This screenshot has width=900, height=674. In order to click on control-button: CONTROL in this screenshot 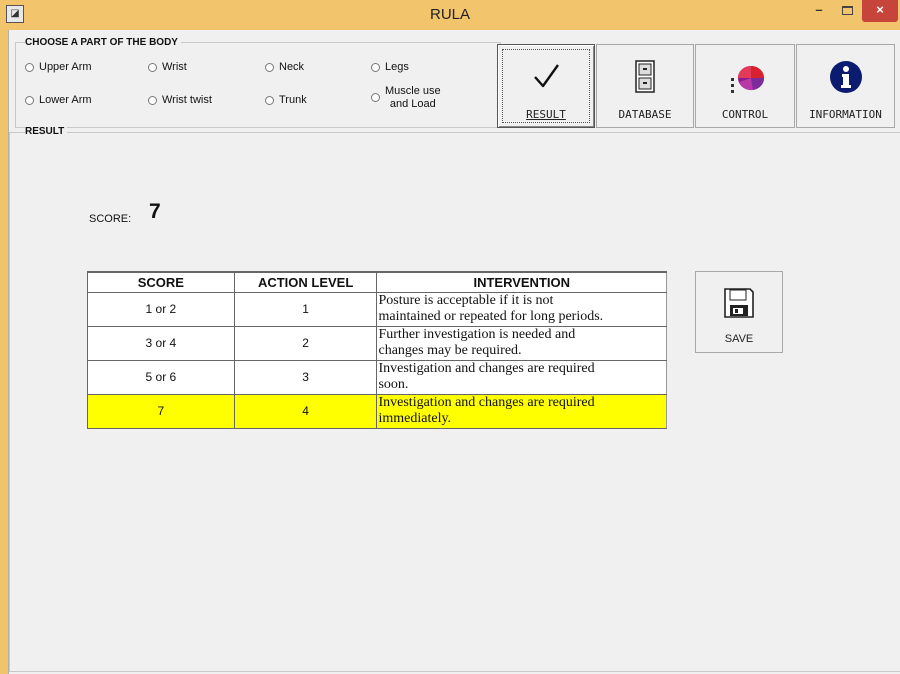, I will do `click(745, 86)`.